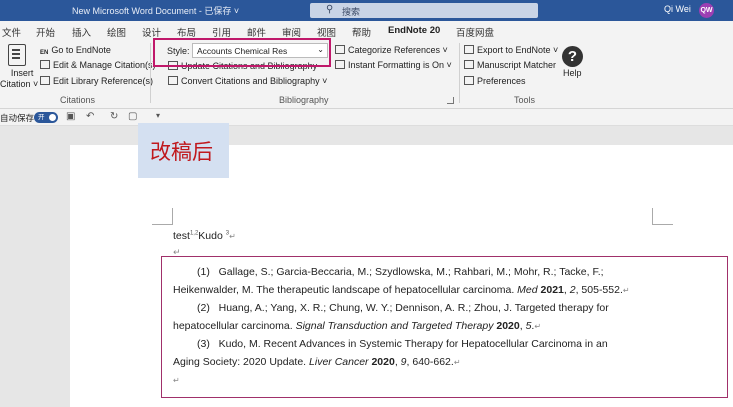  What do you see at coordinates (414, 33) in the screenshot?
I see `tab-endnote: EndNote 20` at bounding box center [414, 33].